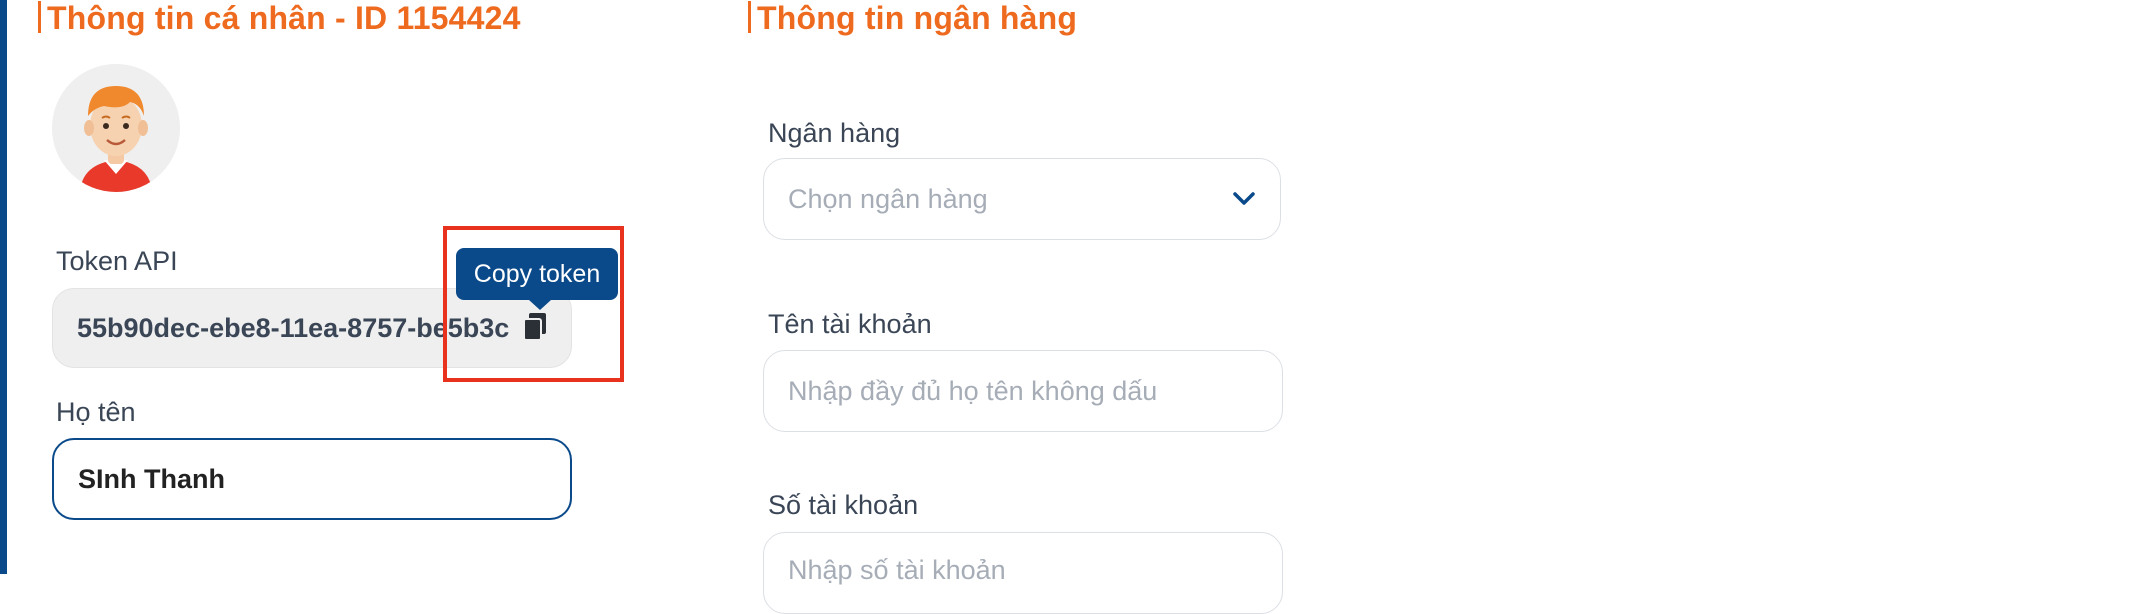  Describe the element at coordinates (1023, 573) in the screenshot. I see `account-number-input: Nhập số tài khoản` at that location.